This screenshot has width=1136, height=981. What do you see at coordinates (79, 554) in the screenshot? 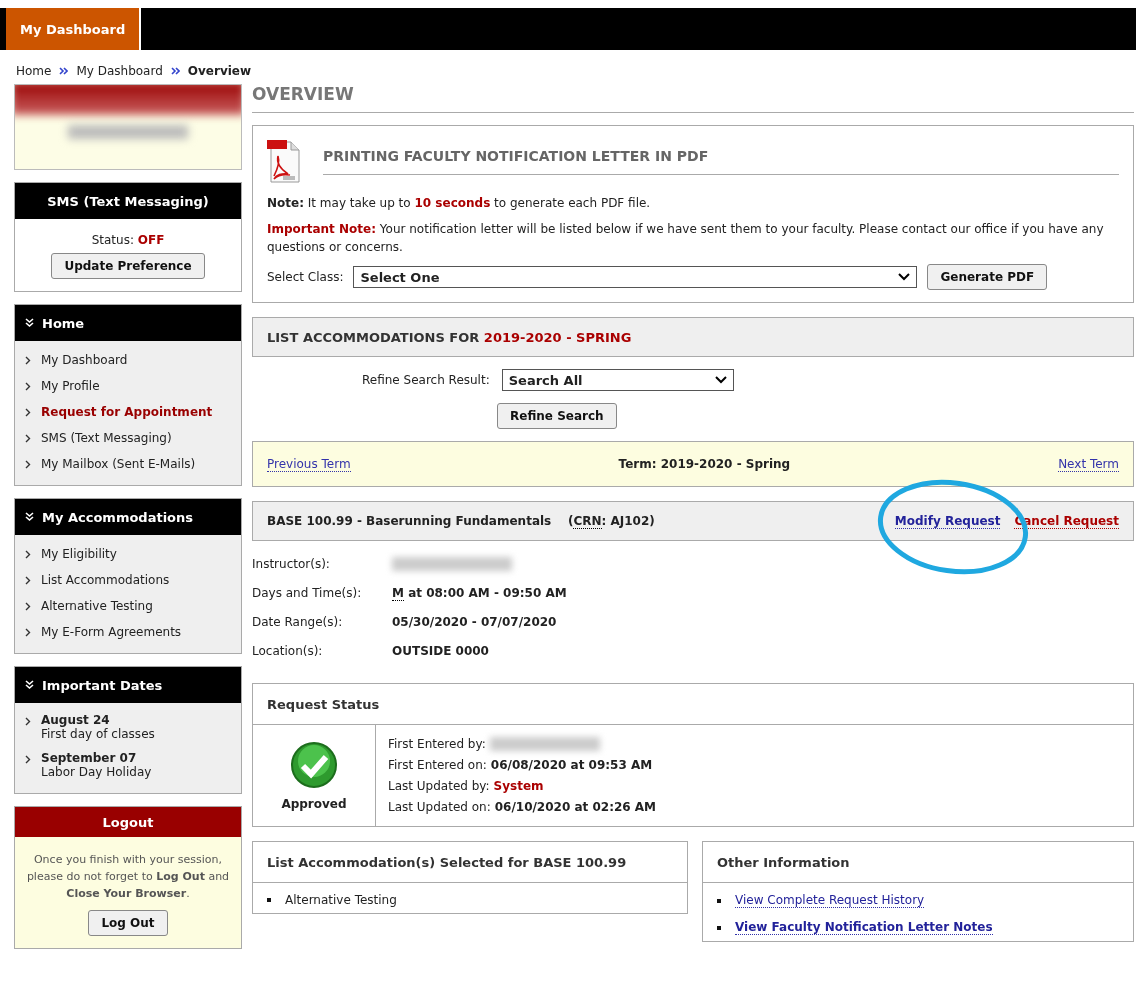
I see `sidebar-link: My Eligibility` at bounding box center [79, 554].